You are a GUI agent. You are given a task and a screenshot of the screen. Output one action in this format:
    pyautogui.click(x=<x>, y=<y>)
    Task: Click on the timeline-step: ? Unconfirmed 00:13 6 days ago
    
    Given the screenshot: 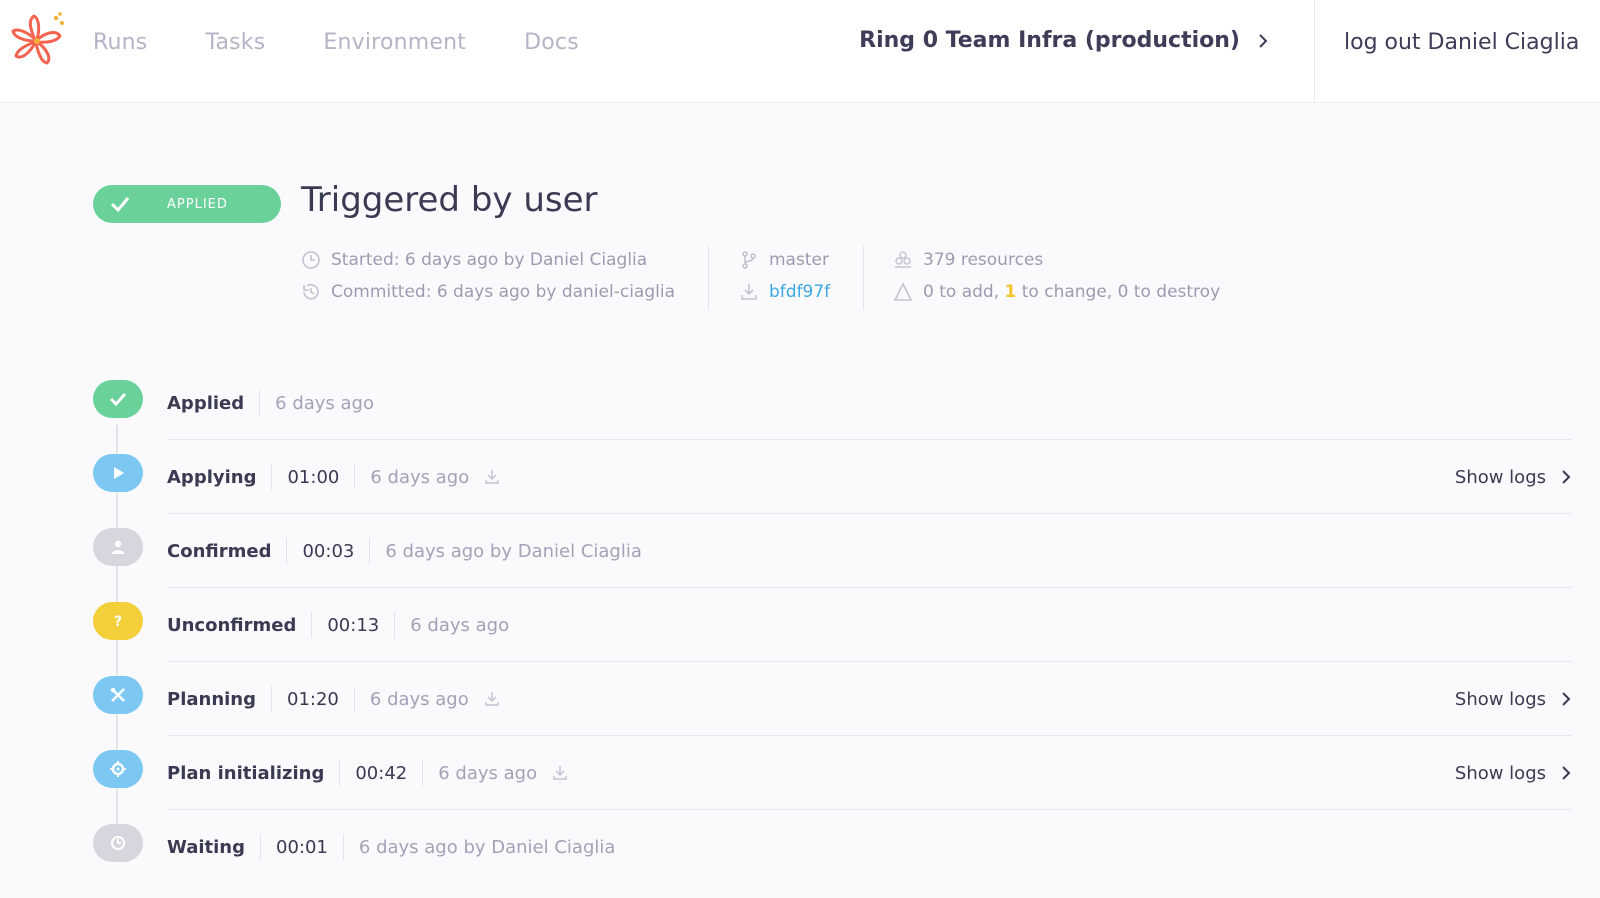 What is the action you would take?
    pyautogui.click(x=800, y=625)
    